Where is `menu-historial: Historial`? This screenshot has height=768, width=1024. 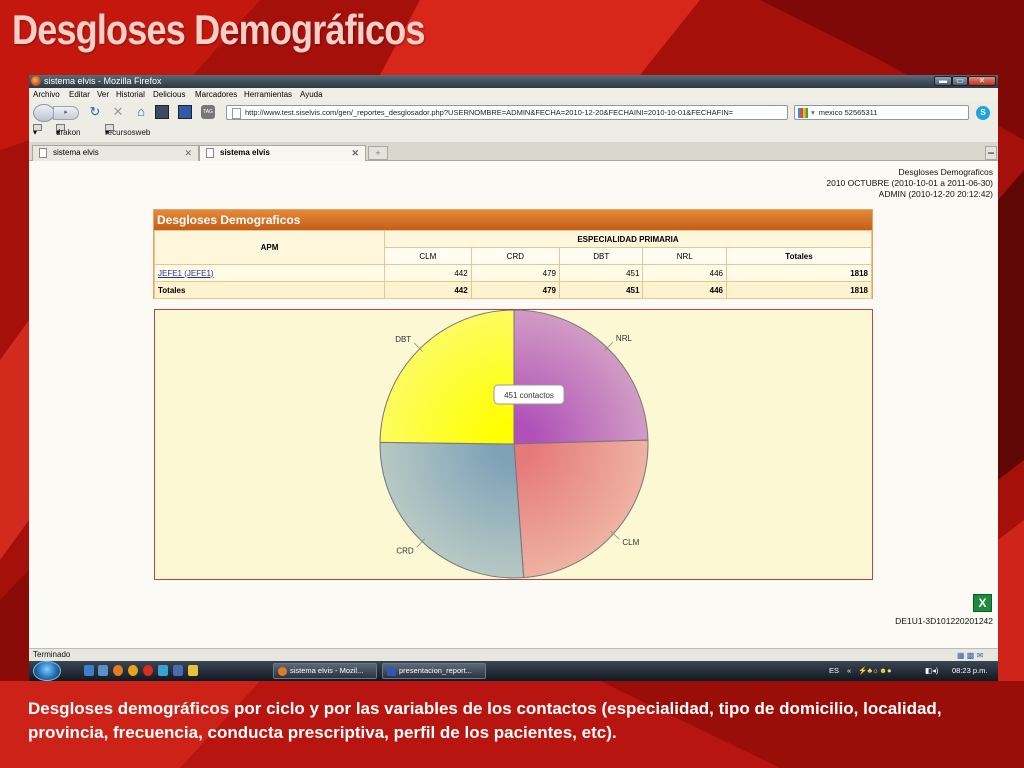 menu-historial: Historial is located at coordinates (130, 95).